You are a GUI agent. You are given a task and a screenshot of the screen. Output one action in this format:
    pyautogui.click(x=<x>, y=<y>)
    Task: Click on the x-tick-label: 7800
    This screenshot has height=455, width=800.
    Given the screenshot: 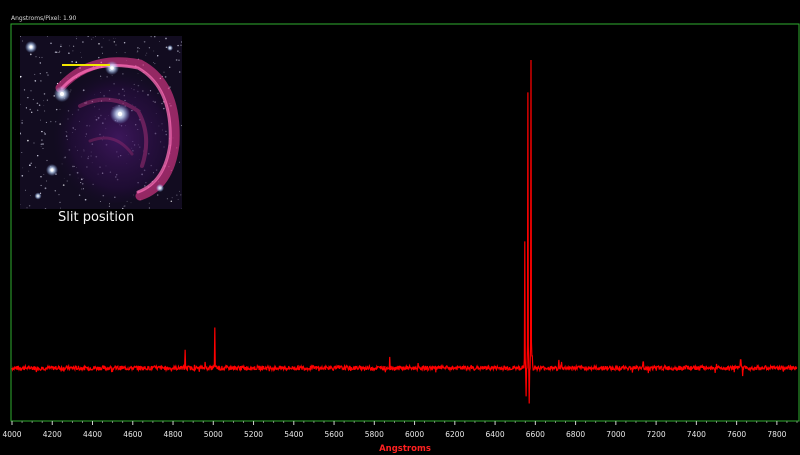 What is the action you would take?
    pyautogui.click(x=776, y=434)
    